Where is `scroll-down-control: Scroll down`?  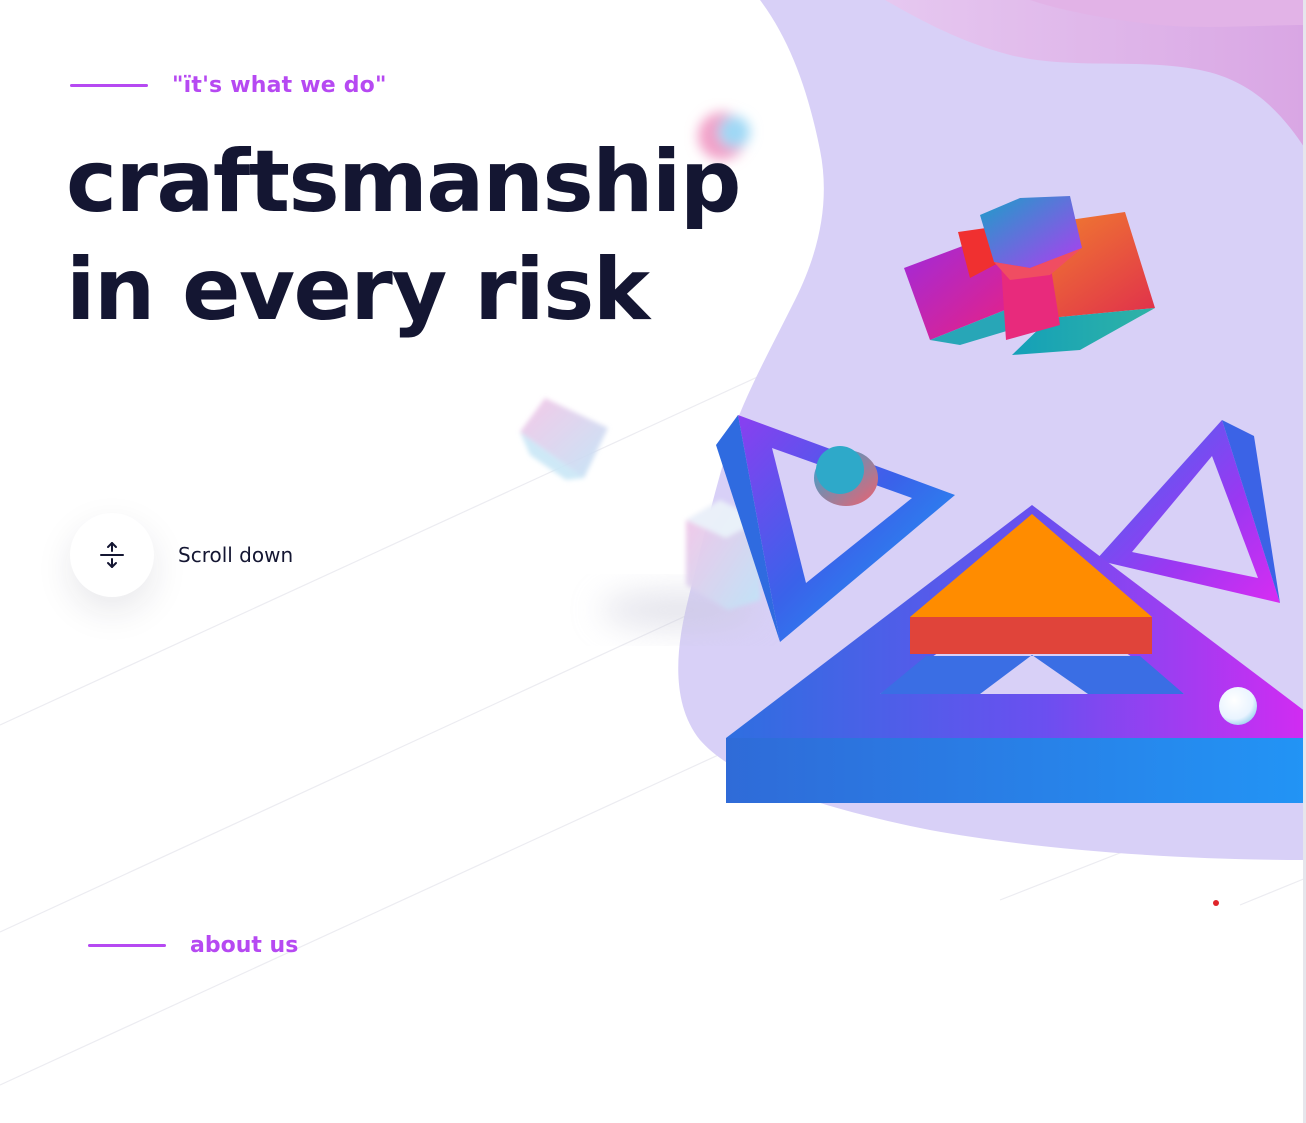 scroll-down-control: Scroll down is located at coordinates (181, 555).